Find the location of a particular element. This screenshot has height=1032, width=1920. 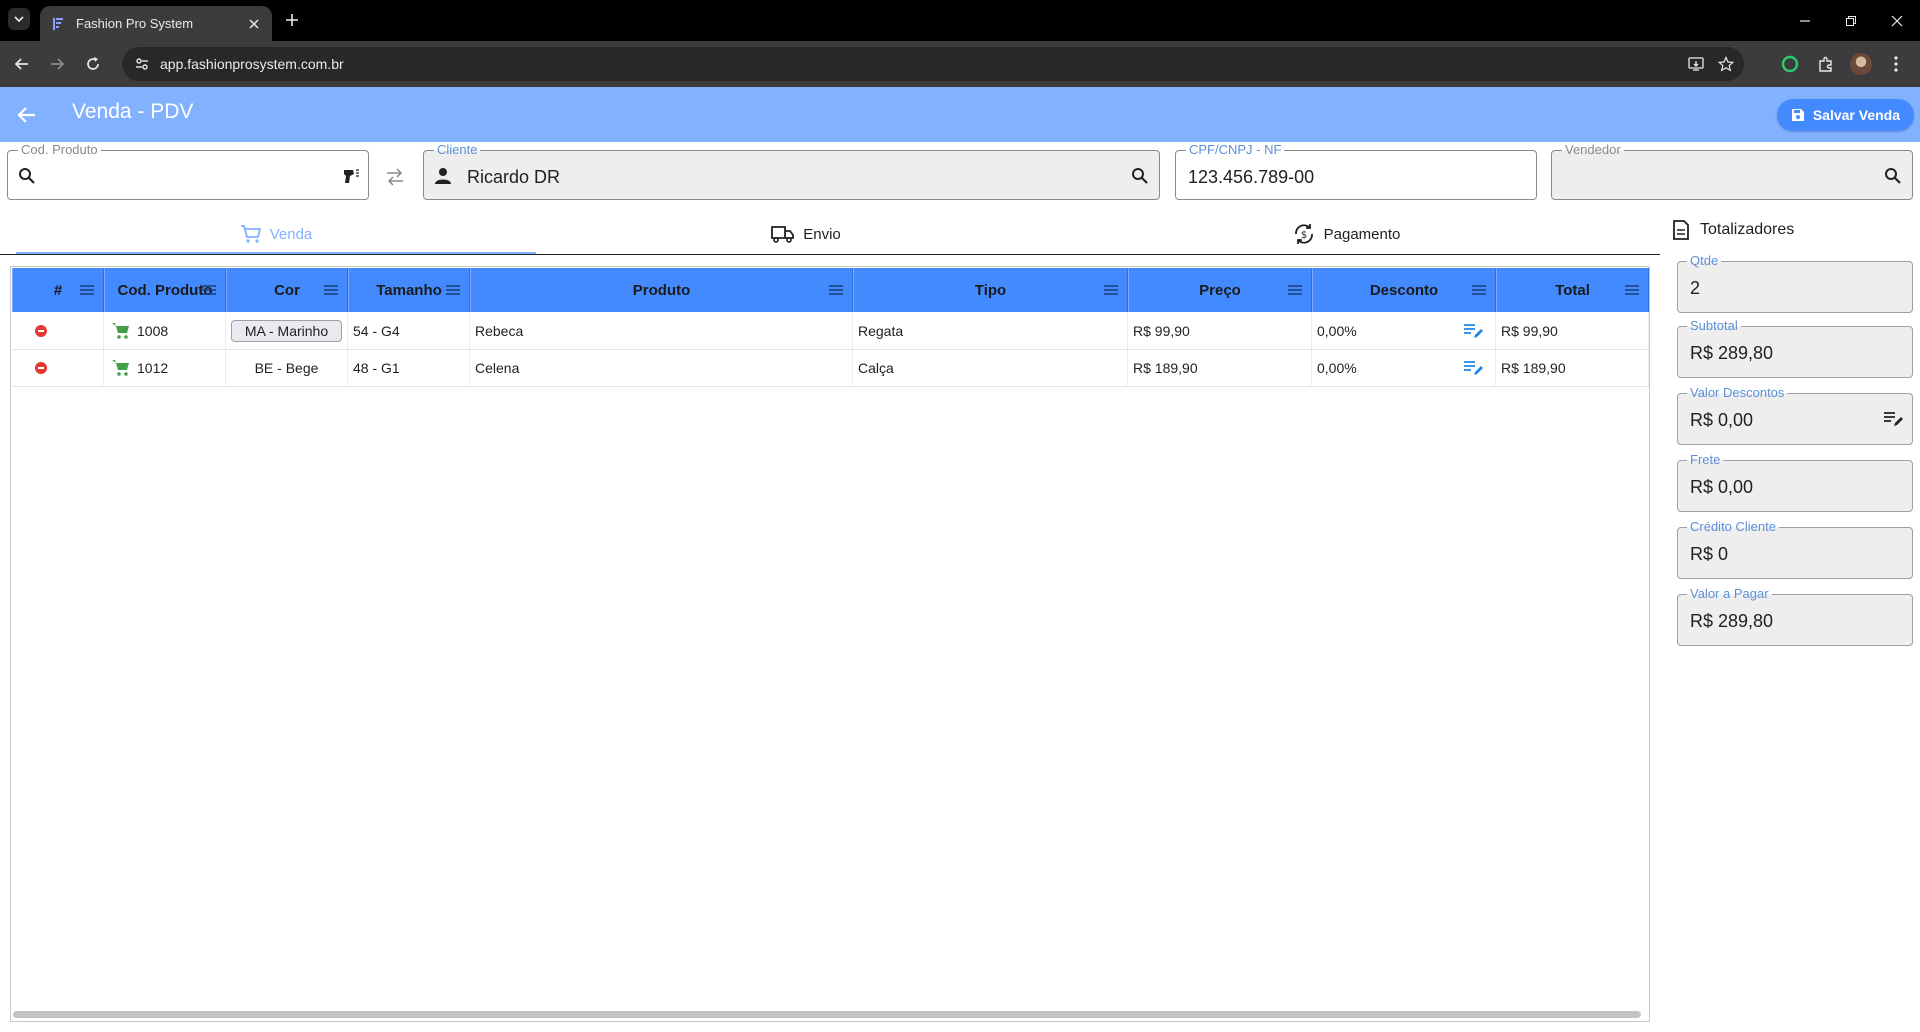

column-label: Tamanho is located at coordinates (409, 290).